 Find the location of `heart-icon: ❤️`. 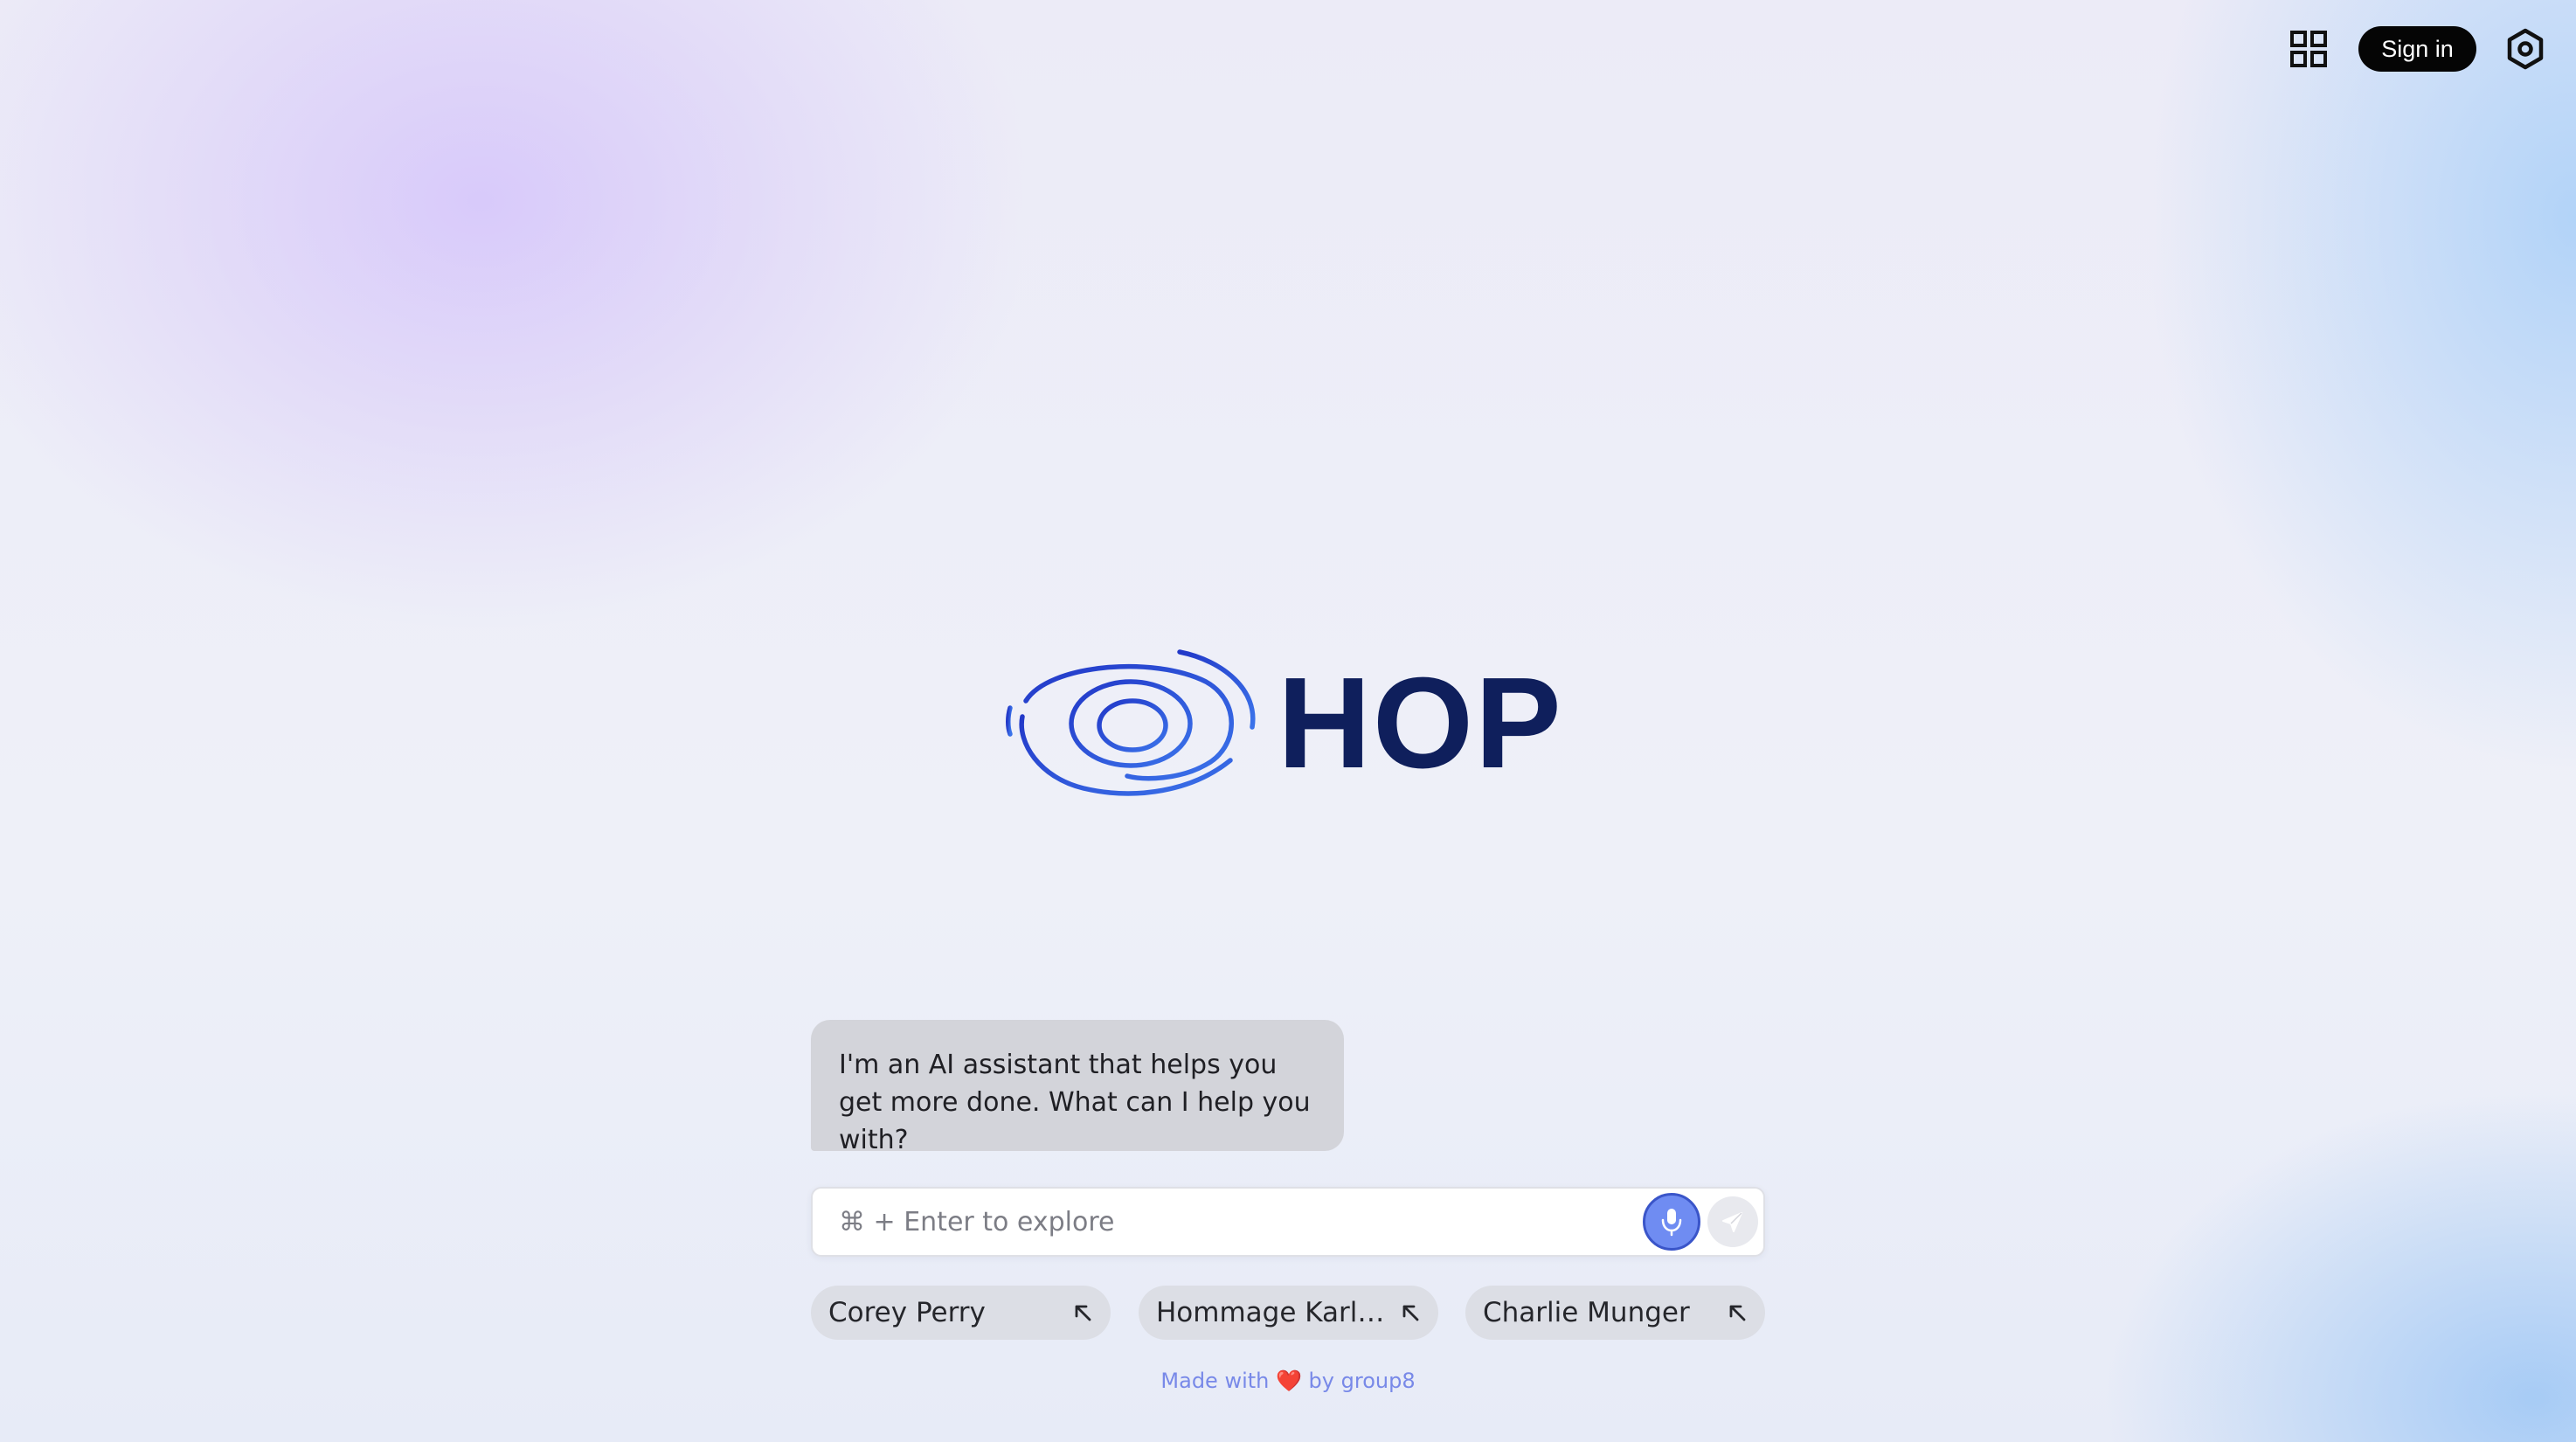

heart-icon: ❤️ is located at coordinates (1289, 1381).